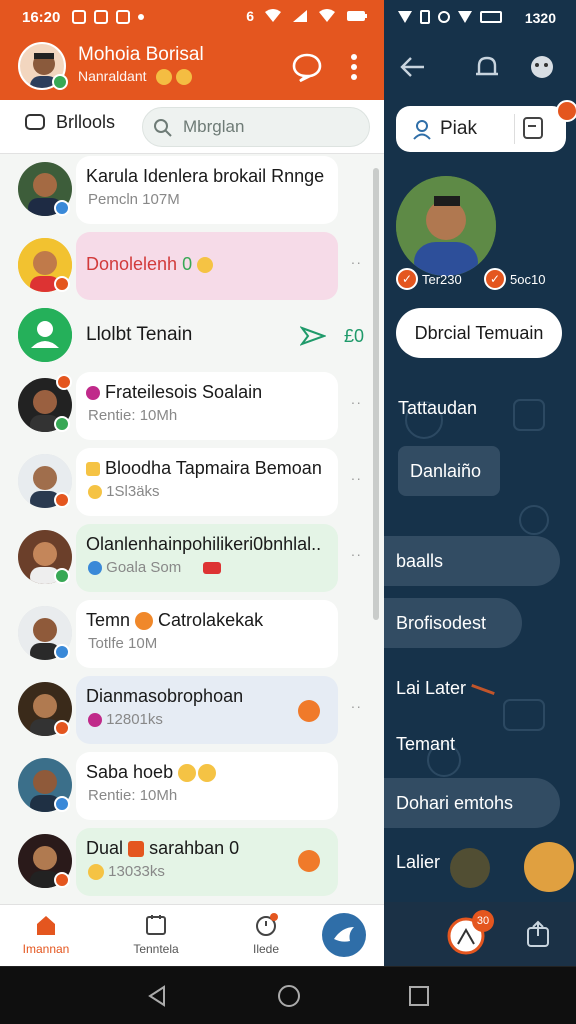  What do you see at coordinates (45, 335) in the screenshot?
I see `contact-icon` at bounding box center [45, 335].